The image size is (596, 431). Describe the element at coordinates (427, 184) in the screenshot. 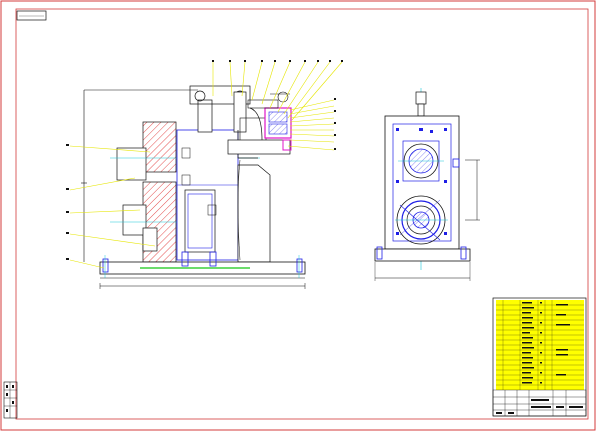

I see `side-view` at that location.